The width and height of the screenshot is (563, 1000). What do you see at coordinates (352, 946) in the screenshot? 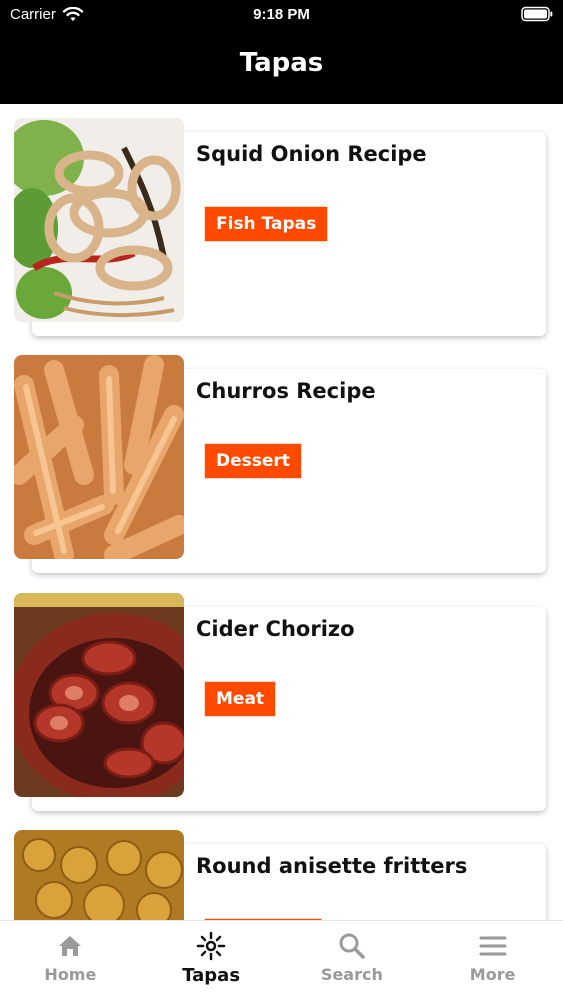
I see `search-icon` at bounding box center [352, 946].